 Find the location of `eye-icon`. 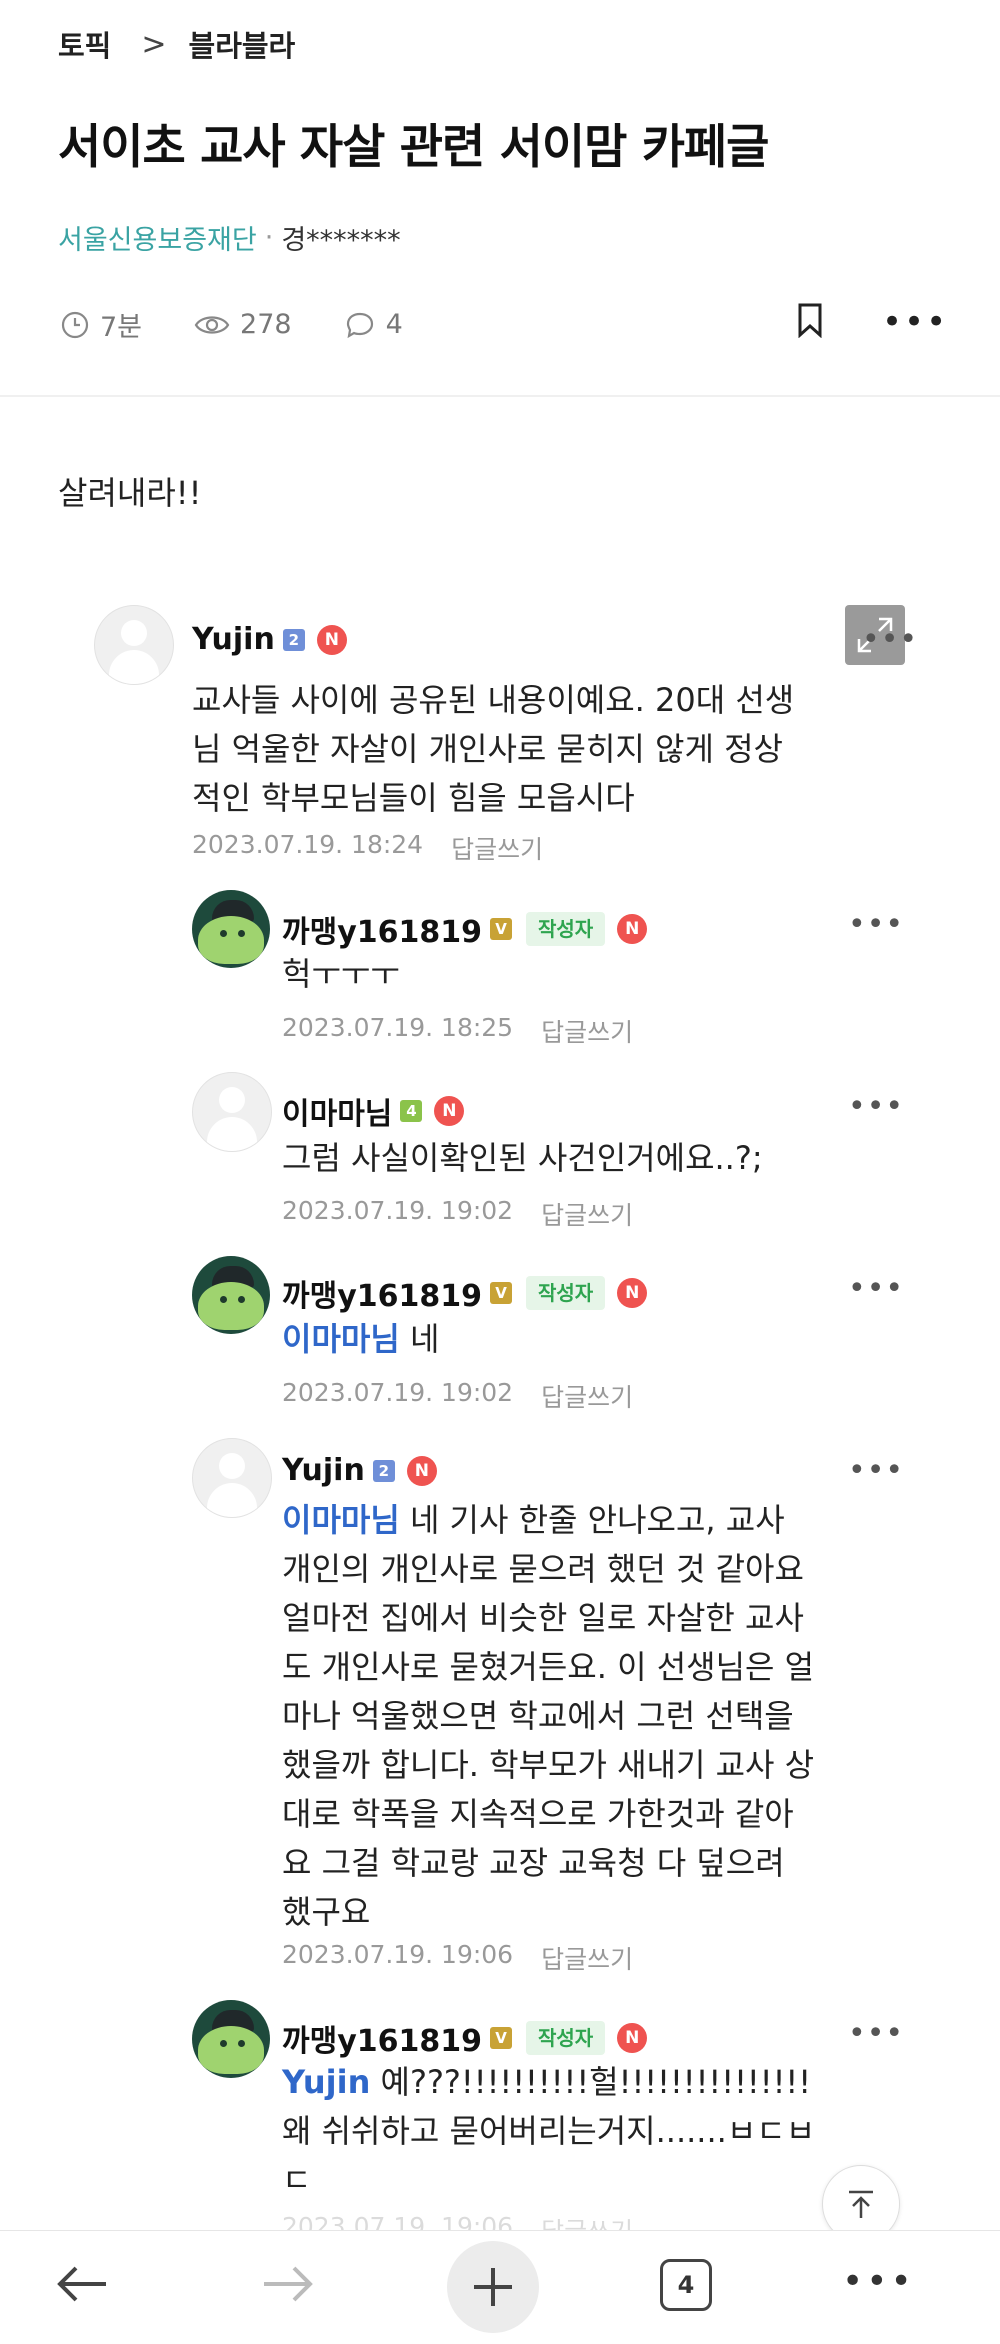

eye-icon is located at coordinates (212, 324).